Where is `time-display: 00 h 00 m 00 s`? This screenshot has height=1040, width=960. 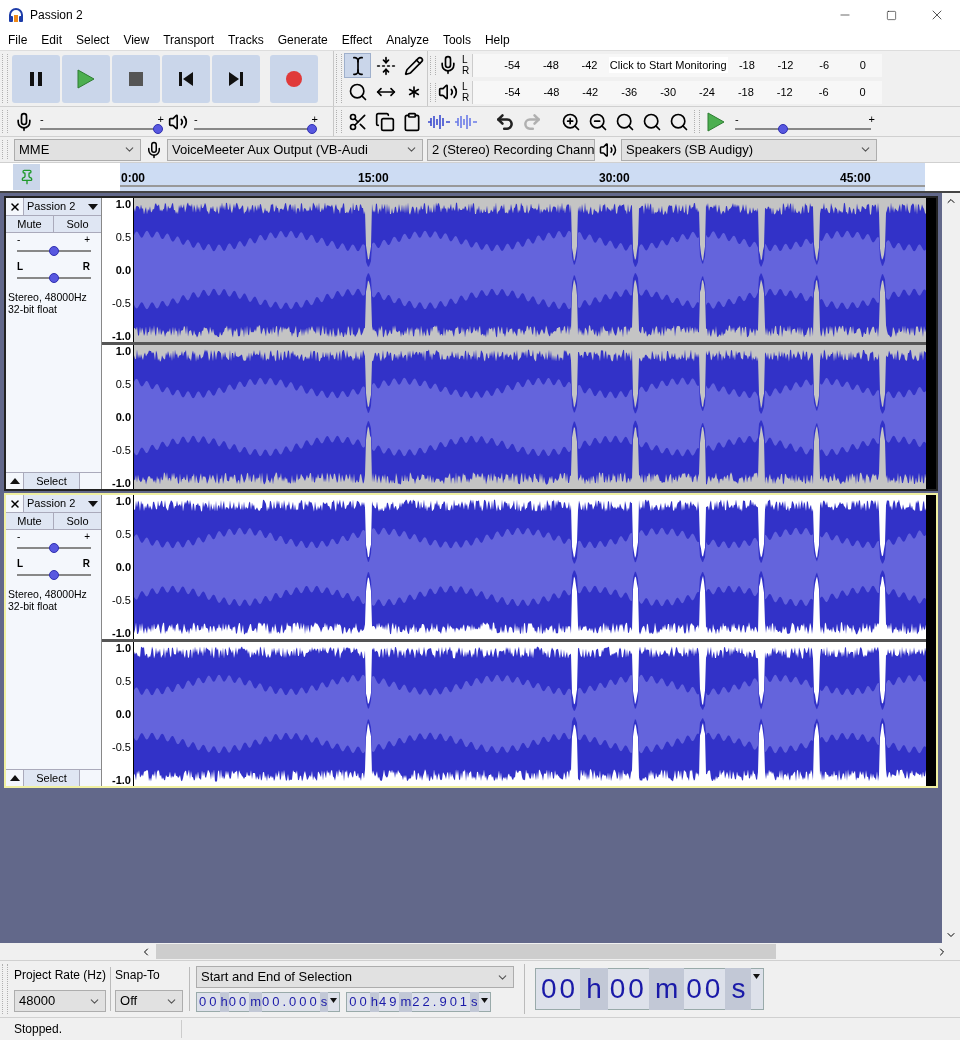
time-display: 00 h 00 m 00 s is located at coordinates (650, 989).